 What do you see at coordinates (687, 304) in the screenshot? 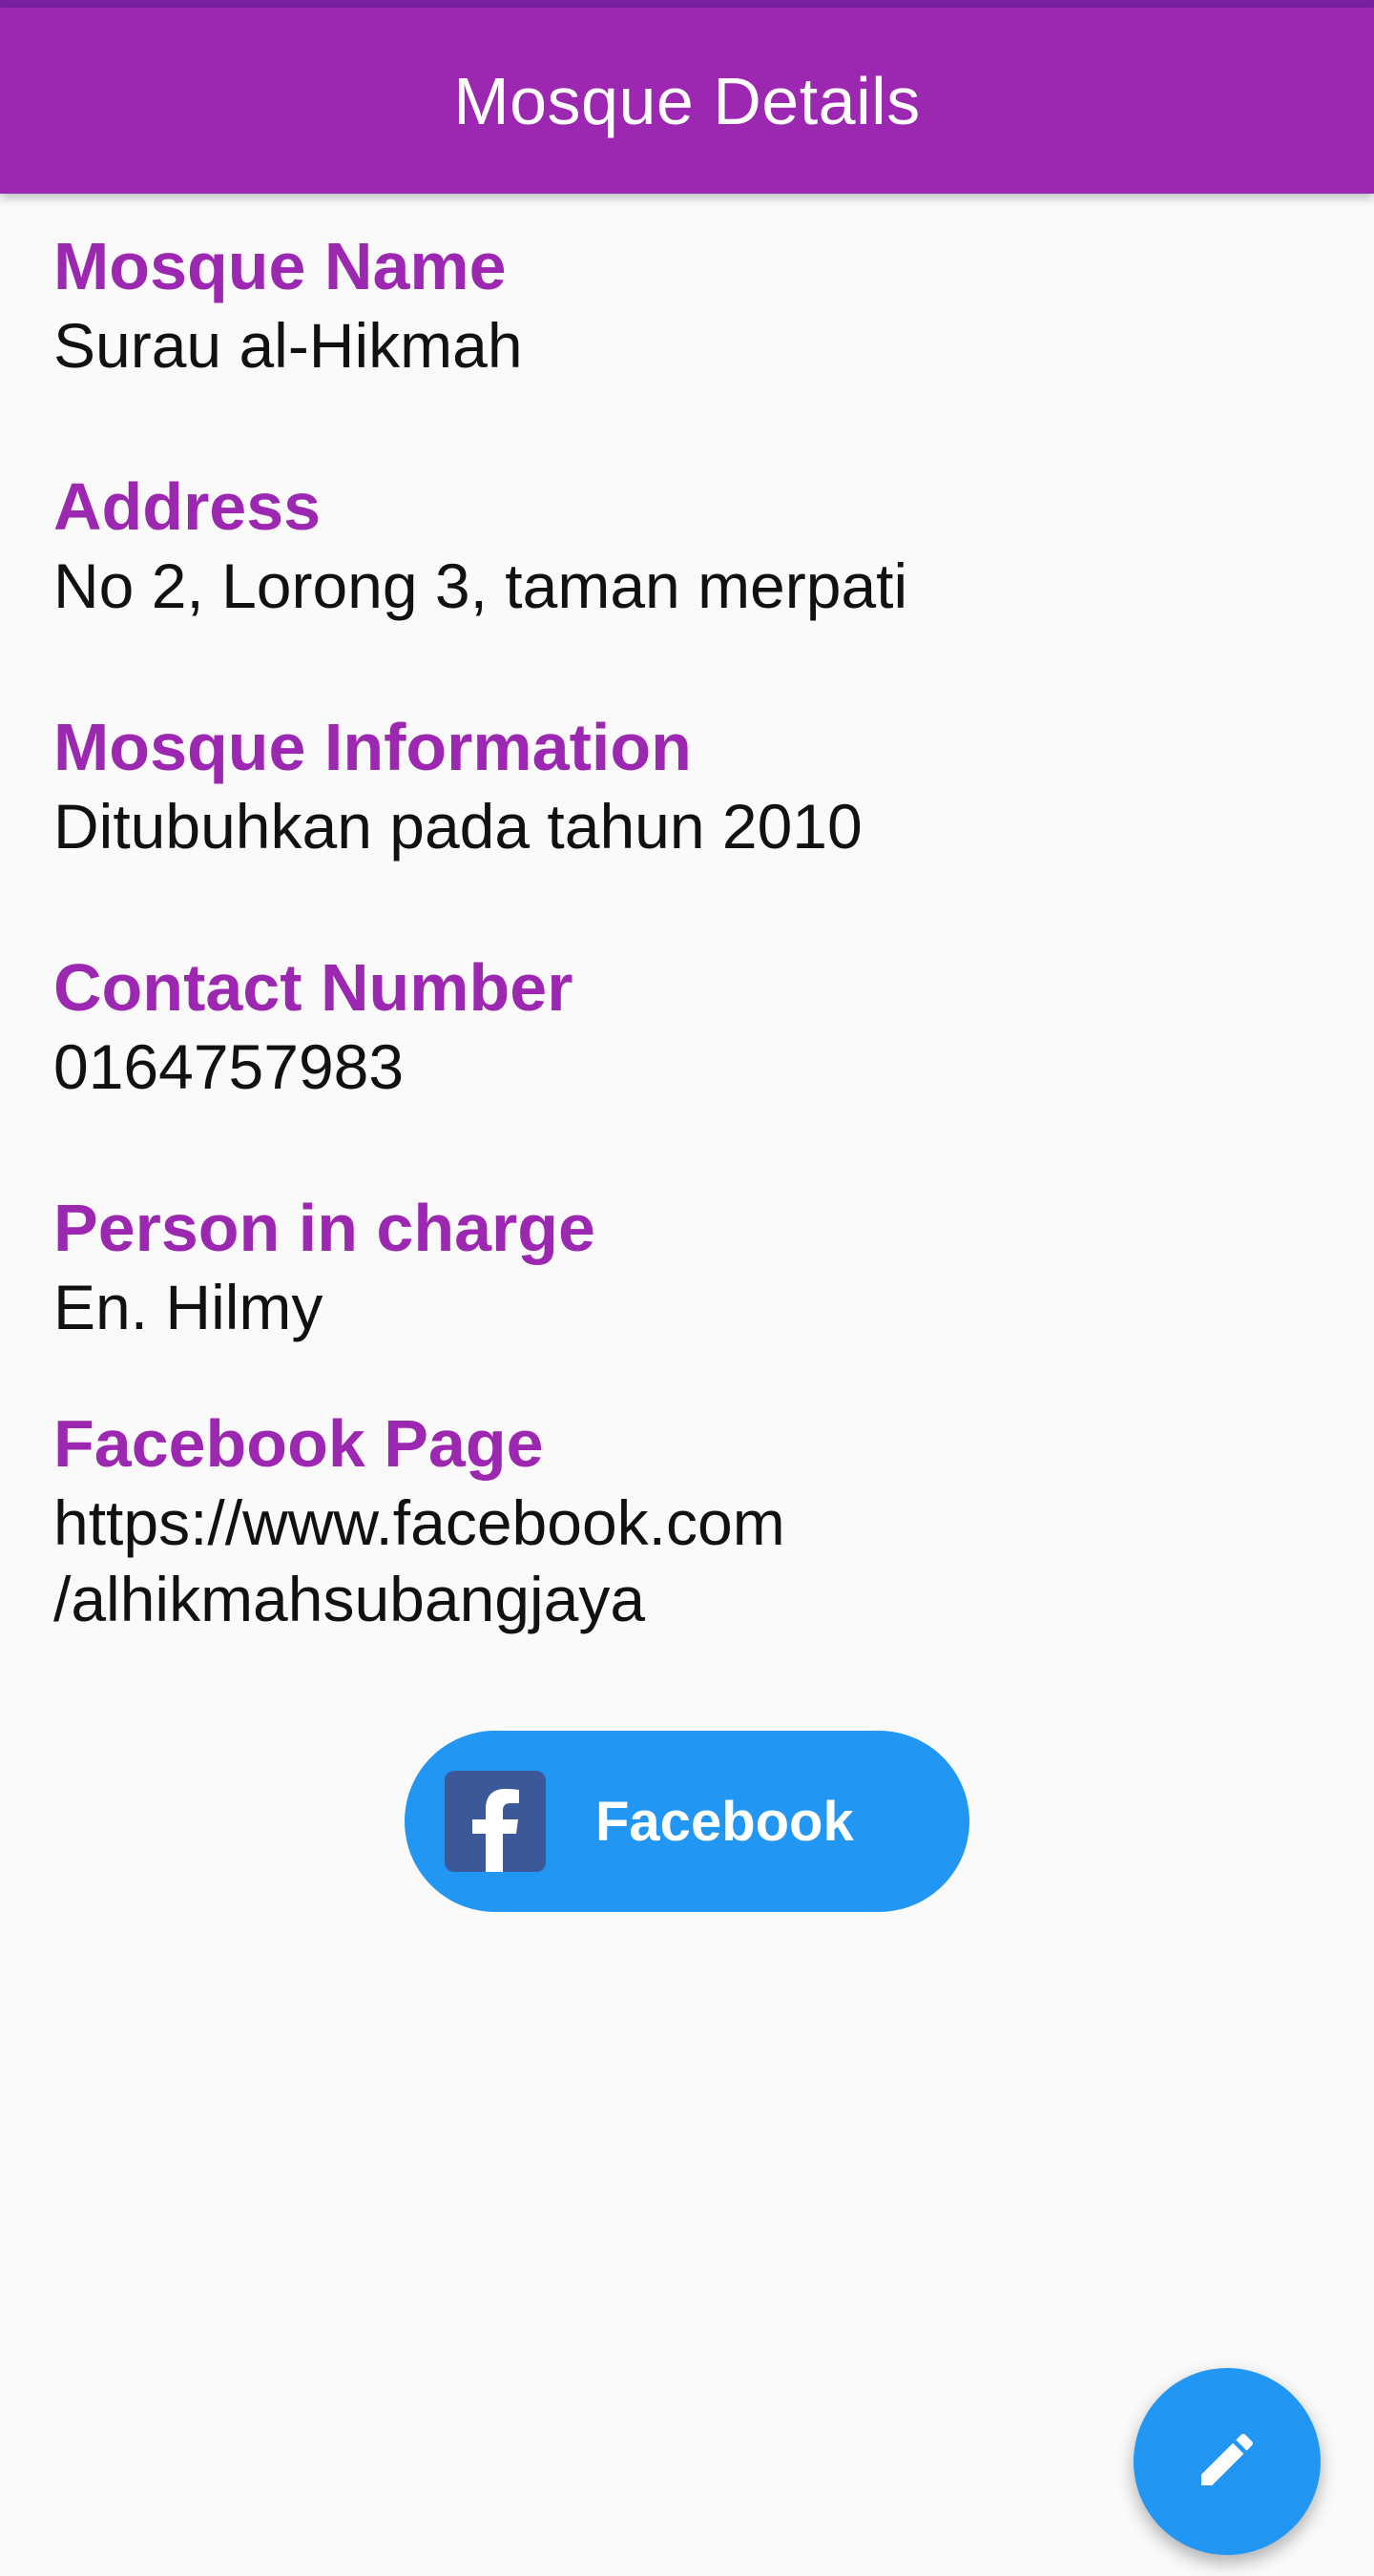
I see `mosque-name-field: Mosque Name Surau al-Hikmah` at bounding box center [687, 304].